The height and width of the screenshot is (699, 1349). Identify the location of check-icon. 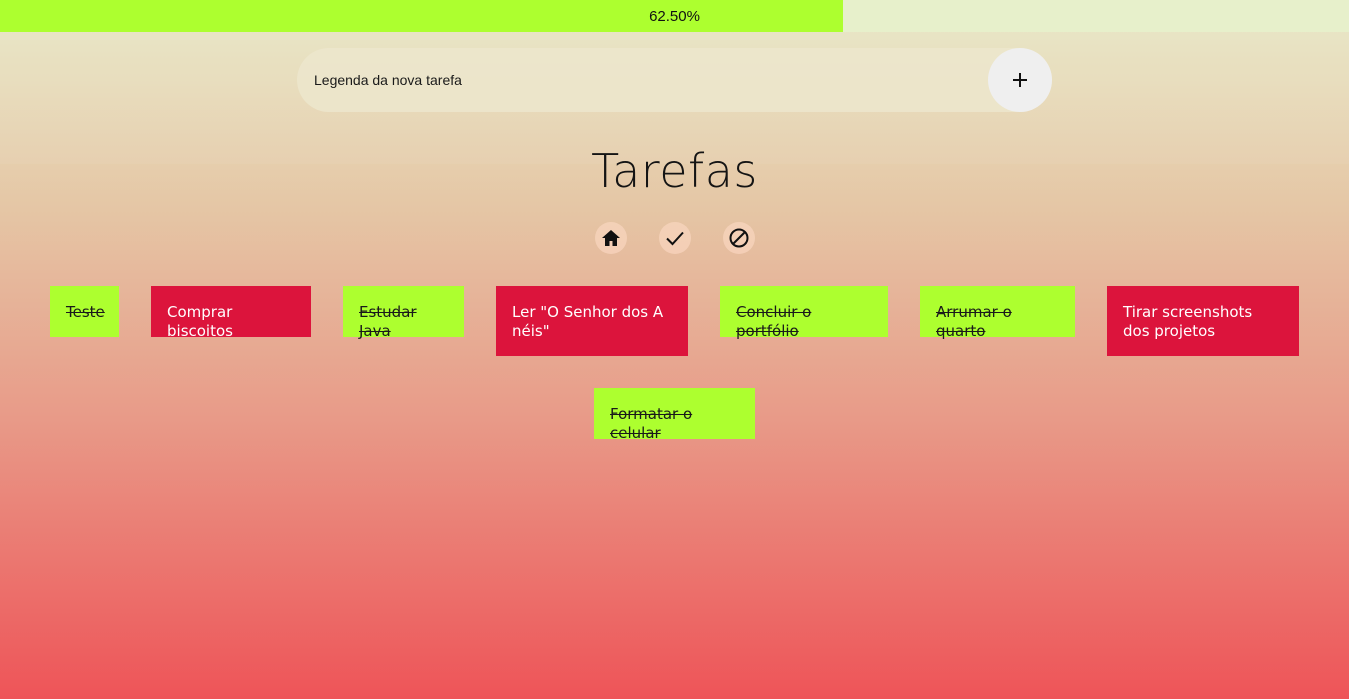
(675, 238).